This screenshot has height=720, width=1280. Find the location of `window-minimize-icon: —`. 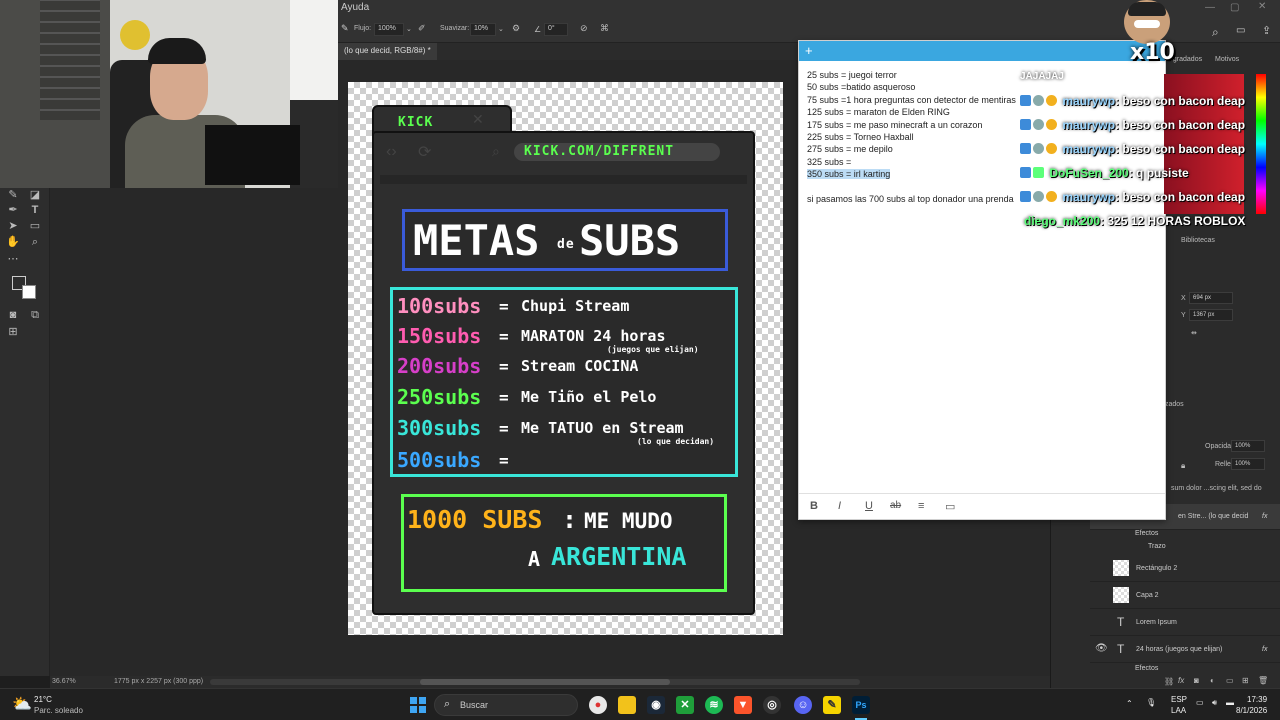

window-minimize-icon: — is located at coordinates (1210, 7).